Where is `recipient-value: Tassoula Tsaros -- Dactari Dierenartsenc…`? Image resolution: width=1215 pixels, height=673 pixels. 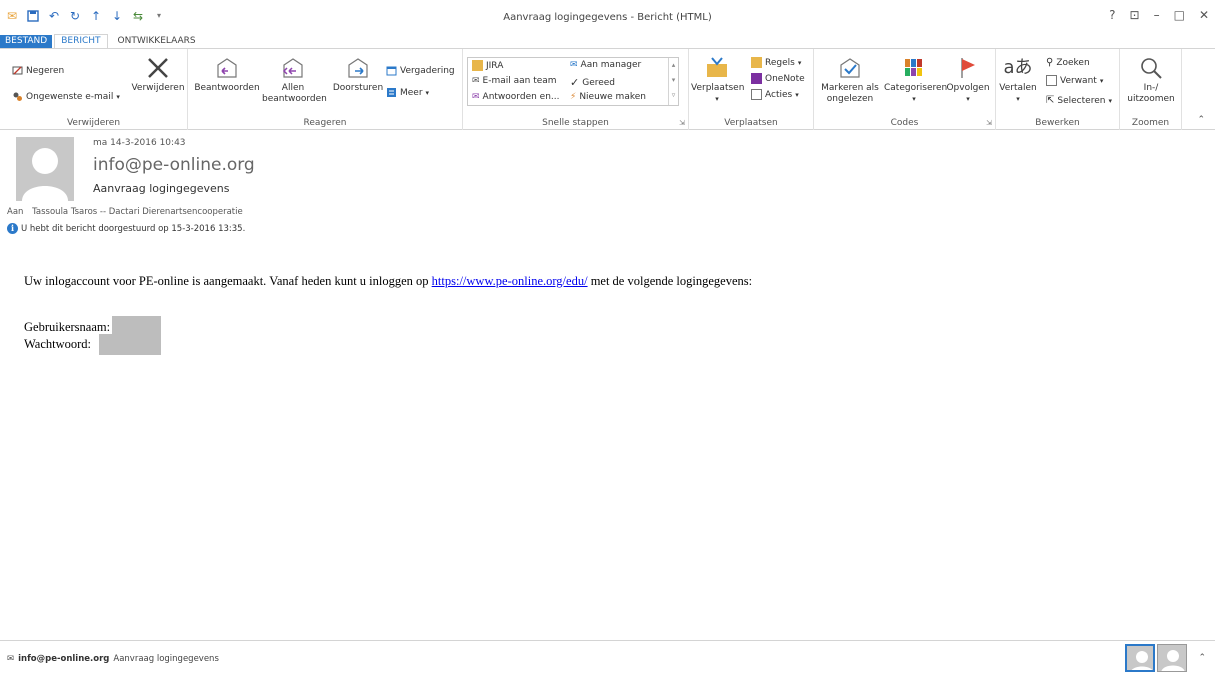
recipient-value: Tassoula Tsaros -- Dactari Dierenartsenc… is located at coordinates (137, 212).